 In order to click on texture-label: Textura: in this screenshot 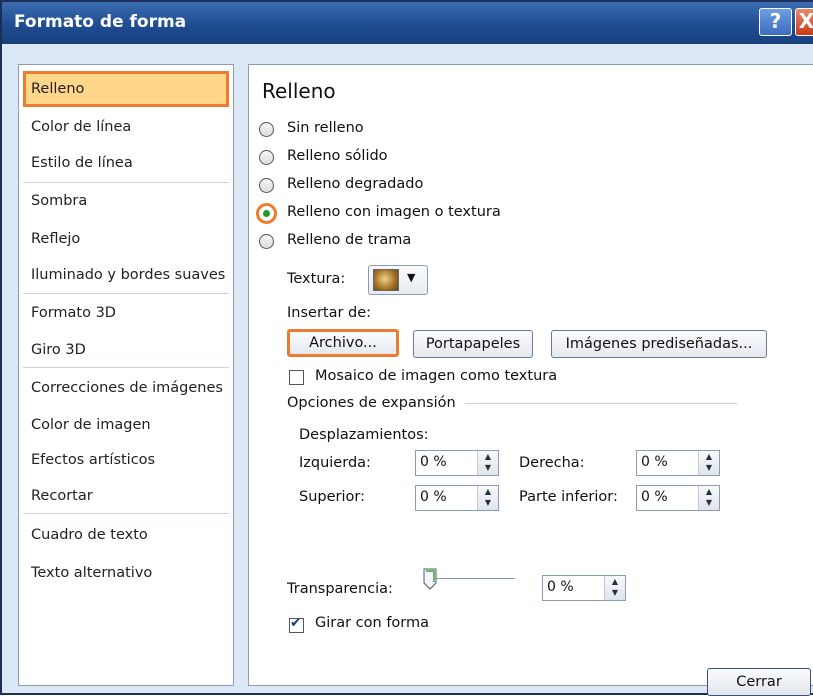, I will do `click(316, 279)`.